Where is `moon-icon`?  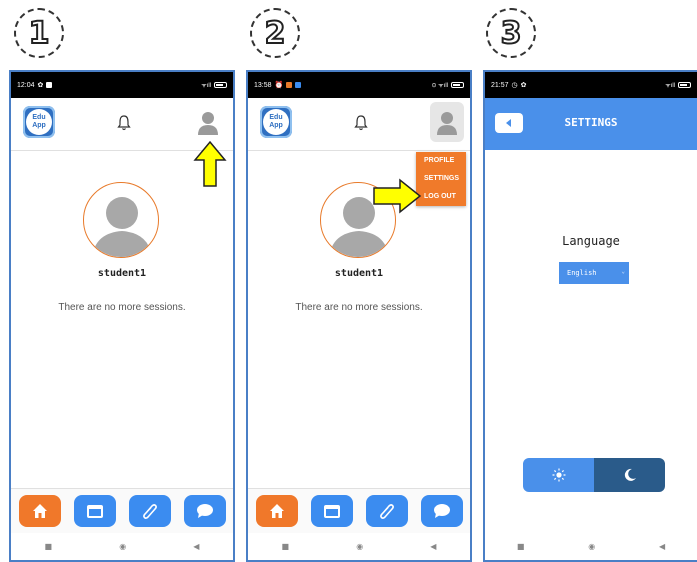 moon-icon is located at coordinates (630, 474).